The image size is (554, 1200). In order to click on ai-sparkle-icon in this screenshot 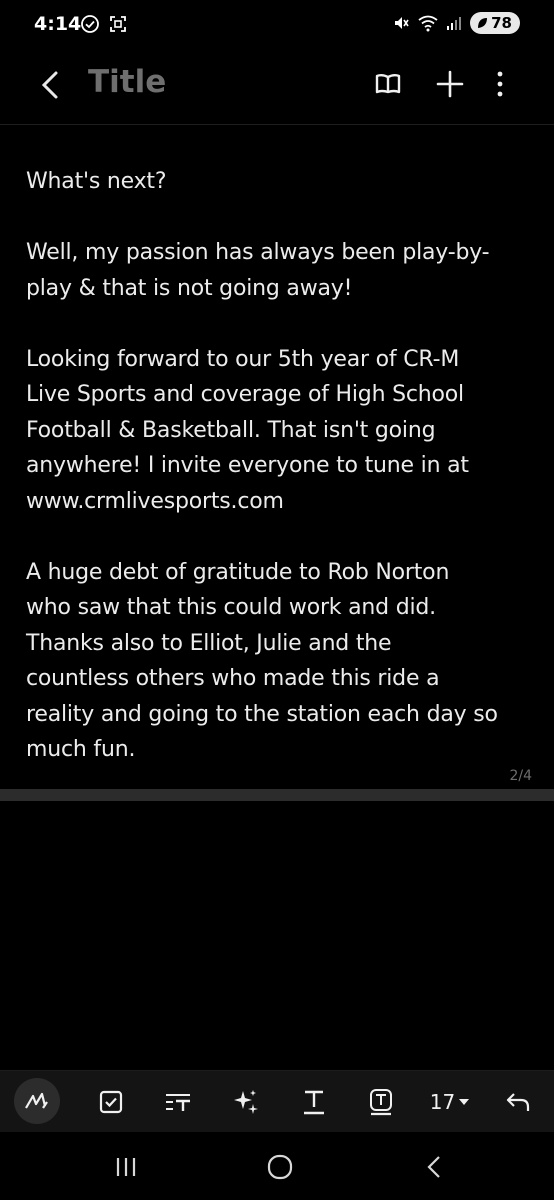, I will do `click(246, 1102)`.